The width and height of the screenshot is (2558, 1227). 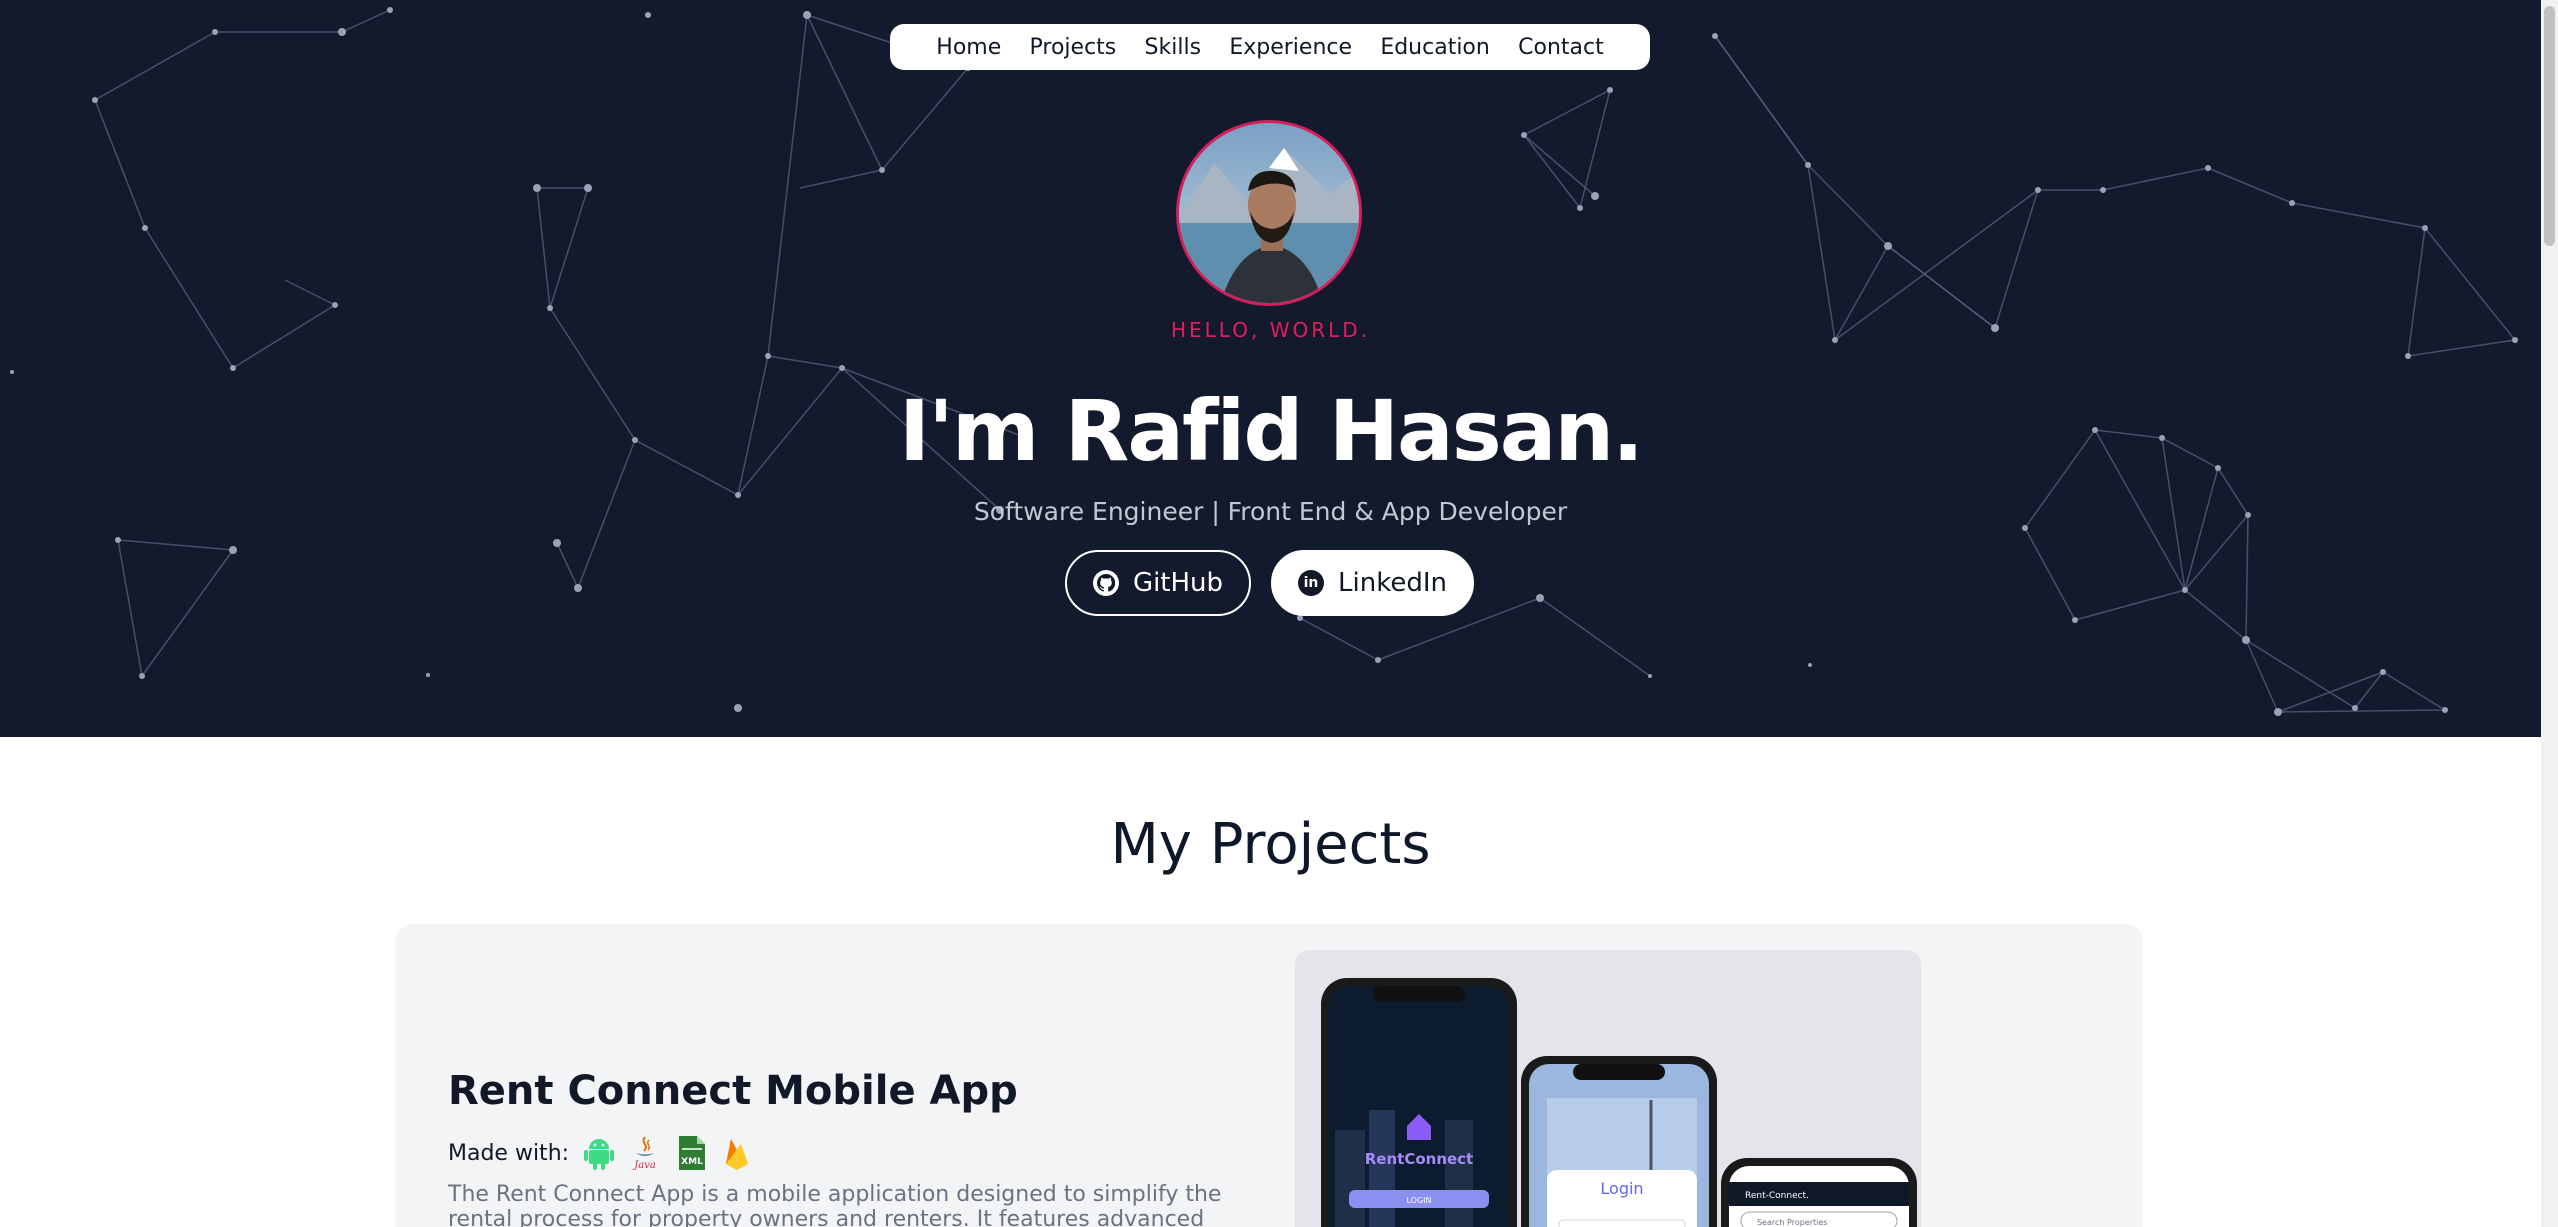 I want to click on mockup-login-title: Login, so click(x=1621, y=1188).